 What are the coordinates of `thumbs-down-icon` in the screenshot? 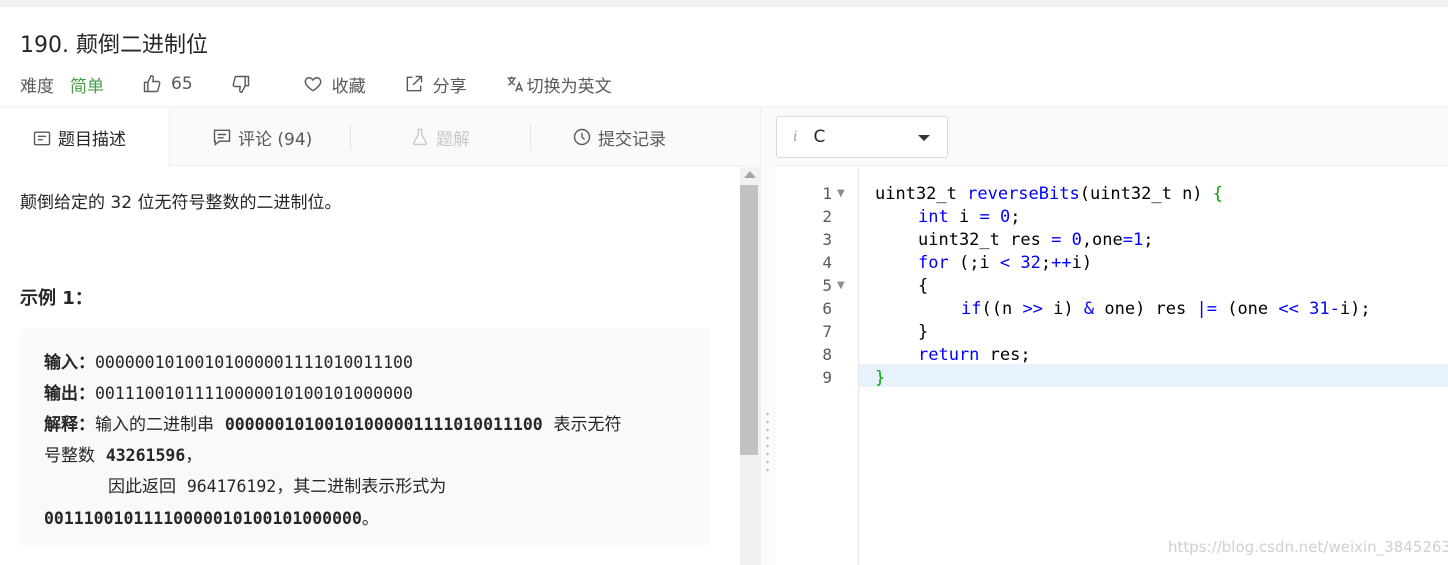 It's located at (240, 84).